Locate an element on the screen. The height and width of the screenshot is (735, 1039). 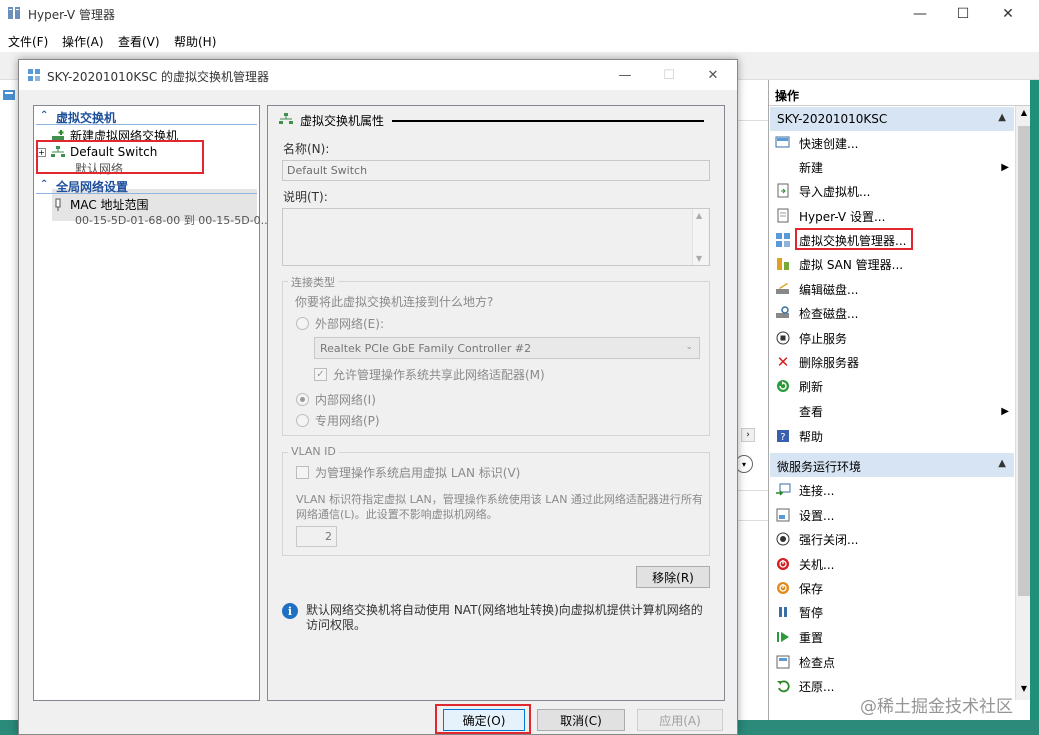
watermark: @稀土掘金技术社区 is located at coordinates (936, 707).